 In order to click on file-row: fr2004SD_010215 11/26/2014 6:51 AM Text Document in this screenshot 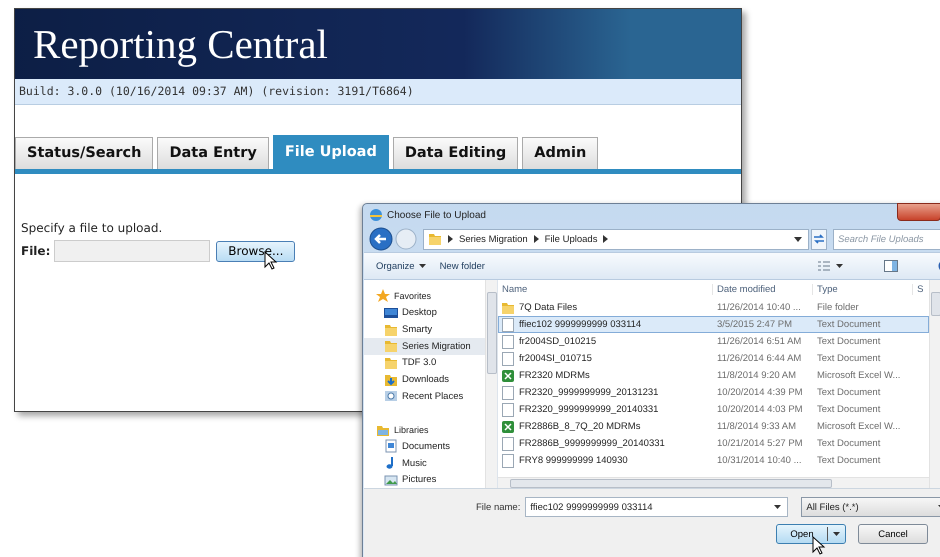, I will do `click(713, 341)`.